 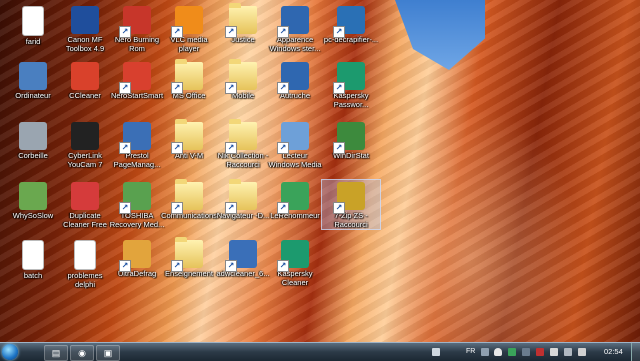 I want to click on prestol-icon, so click(x=135, y=138).